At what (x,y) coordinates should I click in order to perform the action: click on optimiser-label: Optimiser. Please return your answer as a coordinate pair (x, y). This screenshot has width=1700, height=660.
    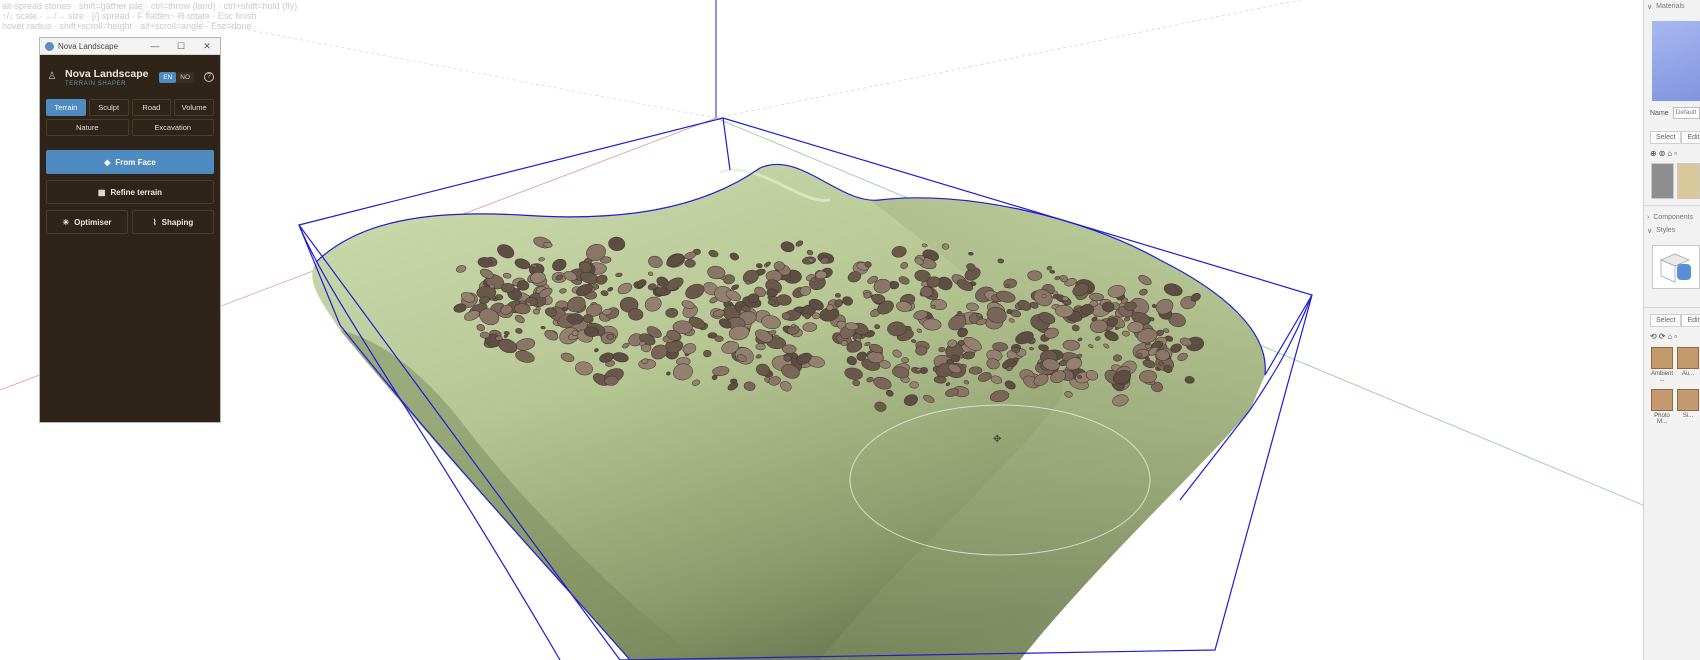
    Looking at the image, I should click on (93, 222).